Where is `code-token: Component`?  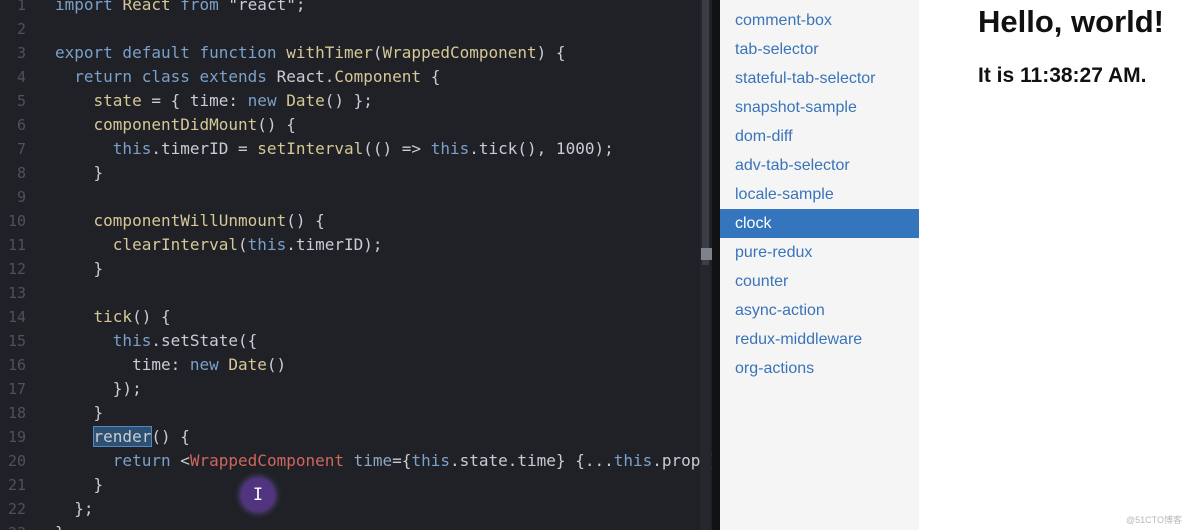 code-token: Component is located at coordinates (378, 76).